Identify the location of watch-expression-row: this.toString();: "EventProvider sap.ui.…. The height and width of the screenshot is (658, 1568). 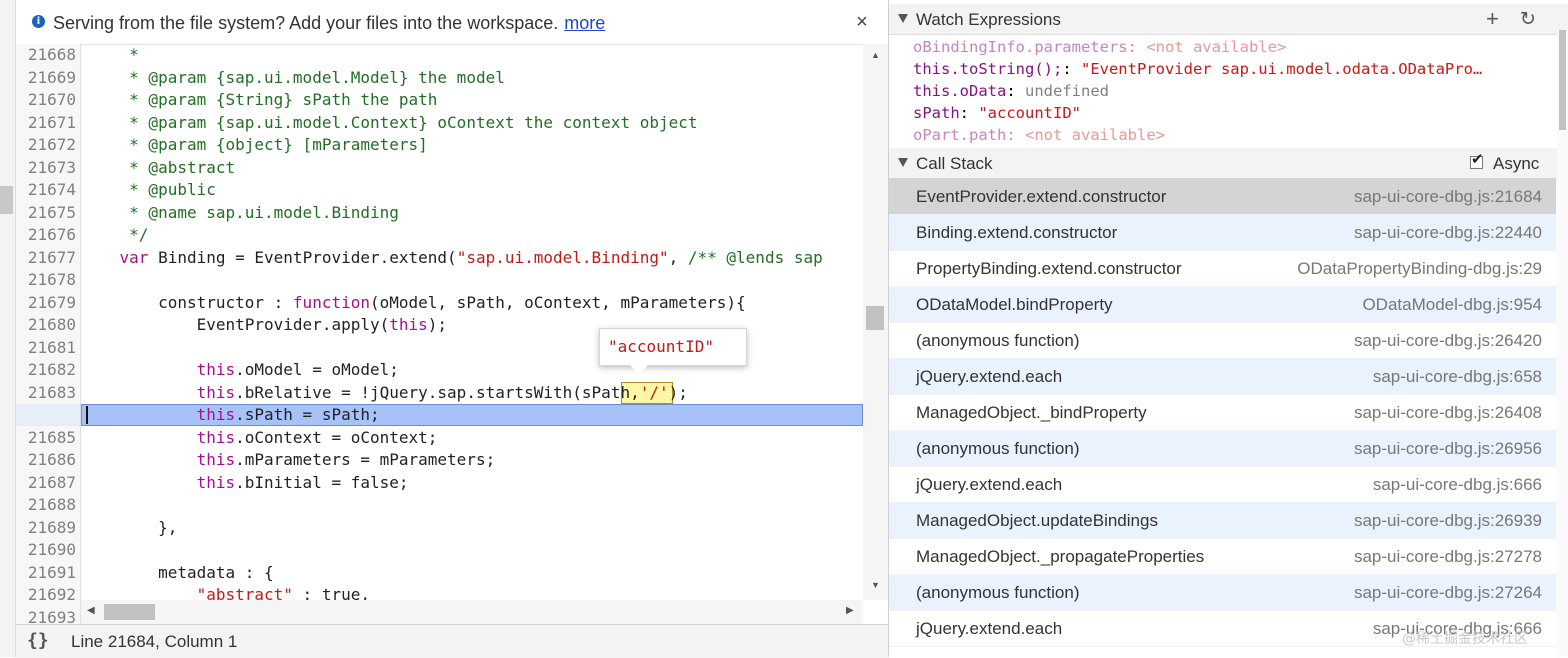
(1197, 69).